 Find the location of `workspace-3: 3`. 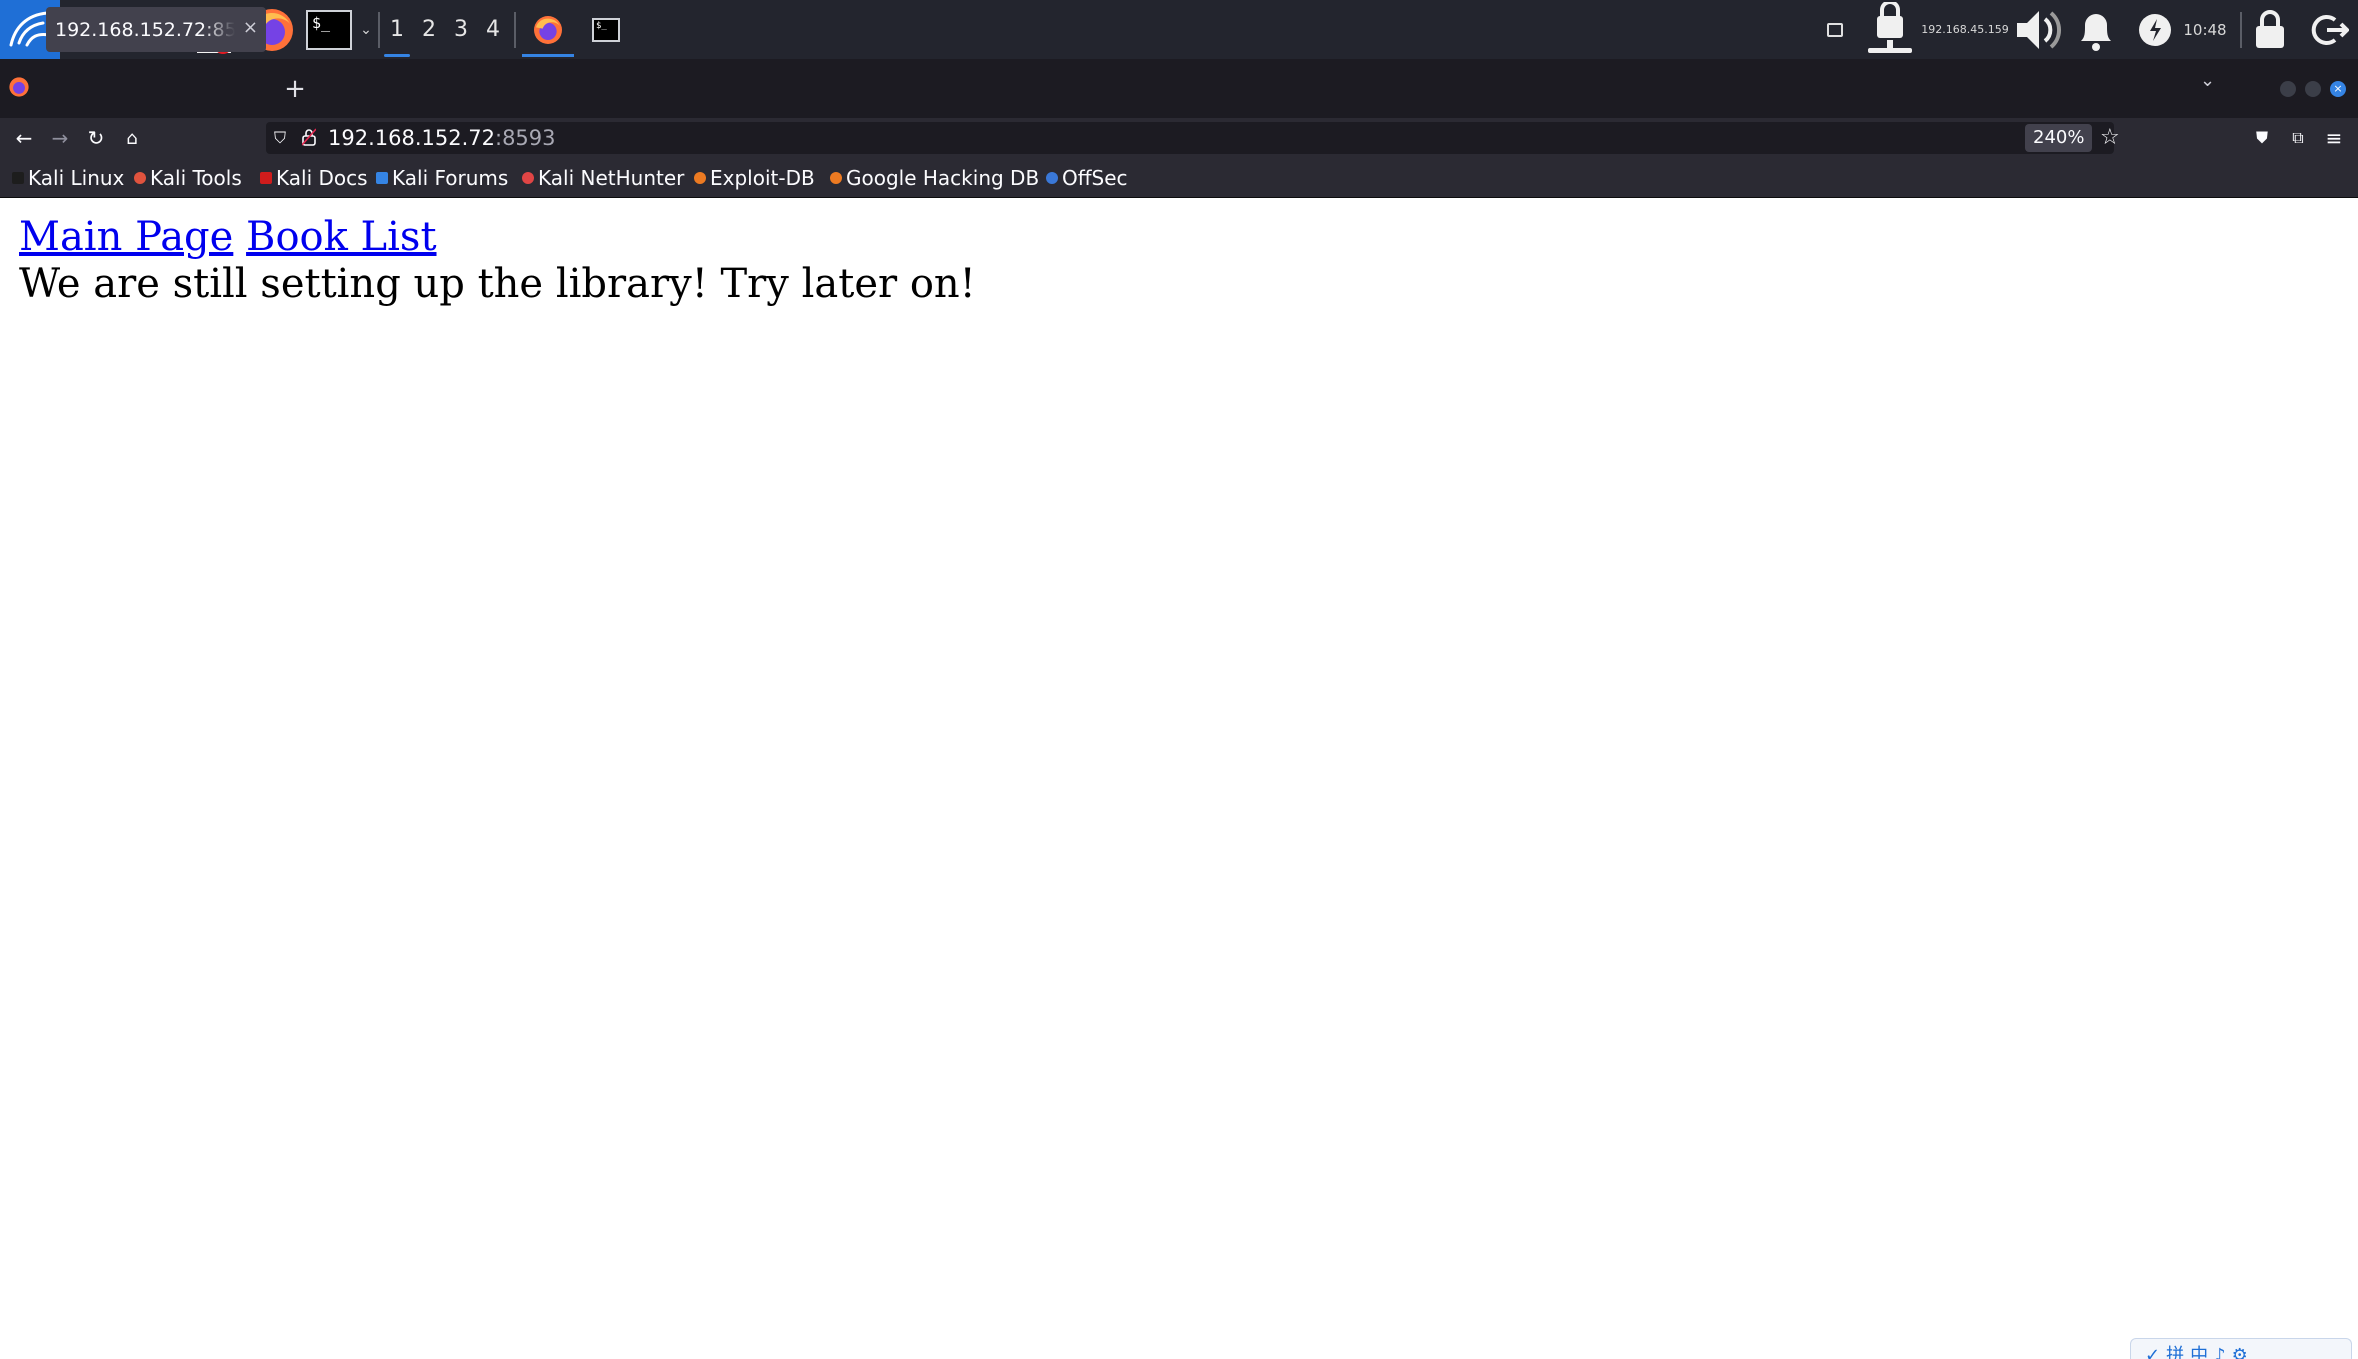

workspace-3: 3 is located at coordinates (461, 29).